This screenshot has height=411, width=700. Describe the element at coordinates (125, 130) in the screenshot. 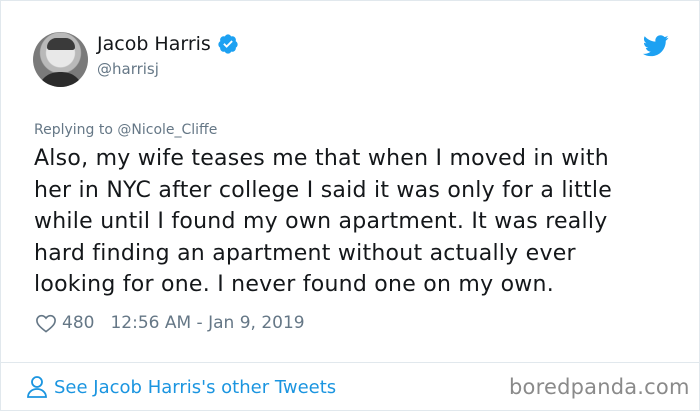

I see `replying-to-text: Replying to @Nicole_Cliffe` at that location.